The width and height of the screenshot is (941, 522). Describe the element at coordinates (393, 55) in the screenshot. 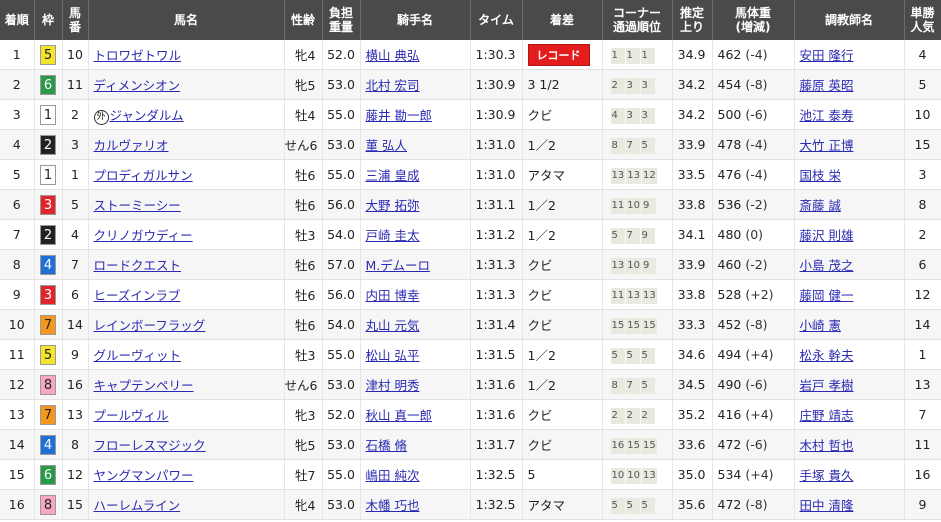

I see `jockey-link: 横山 典弘` at that location.